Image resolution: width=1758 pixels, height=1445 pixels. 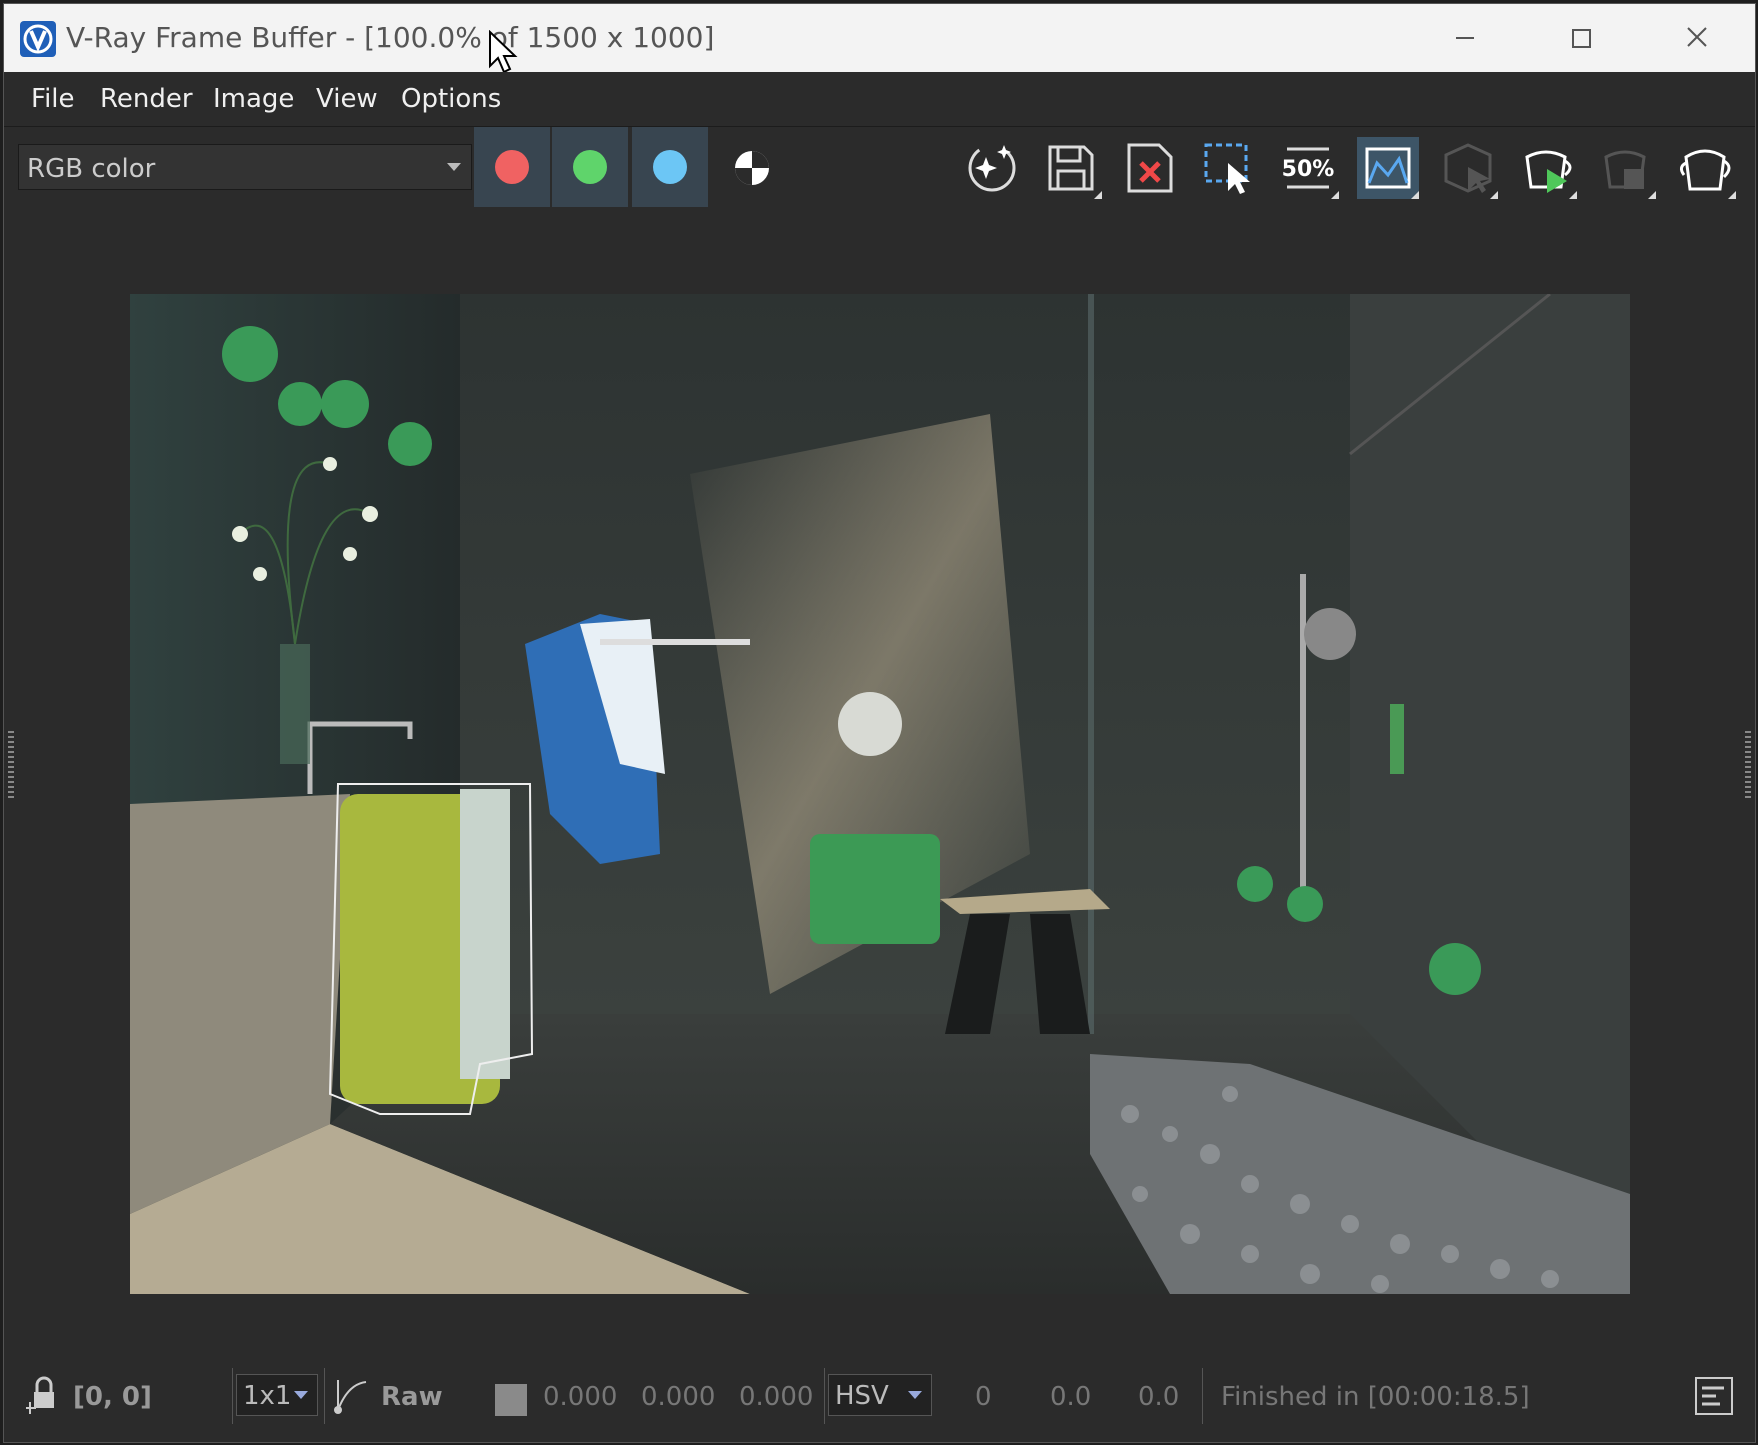 What do you see at coordinates (146, 99) in the screenshot?
I see `menu-render: Render` at bounding box center [146, 99].